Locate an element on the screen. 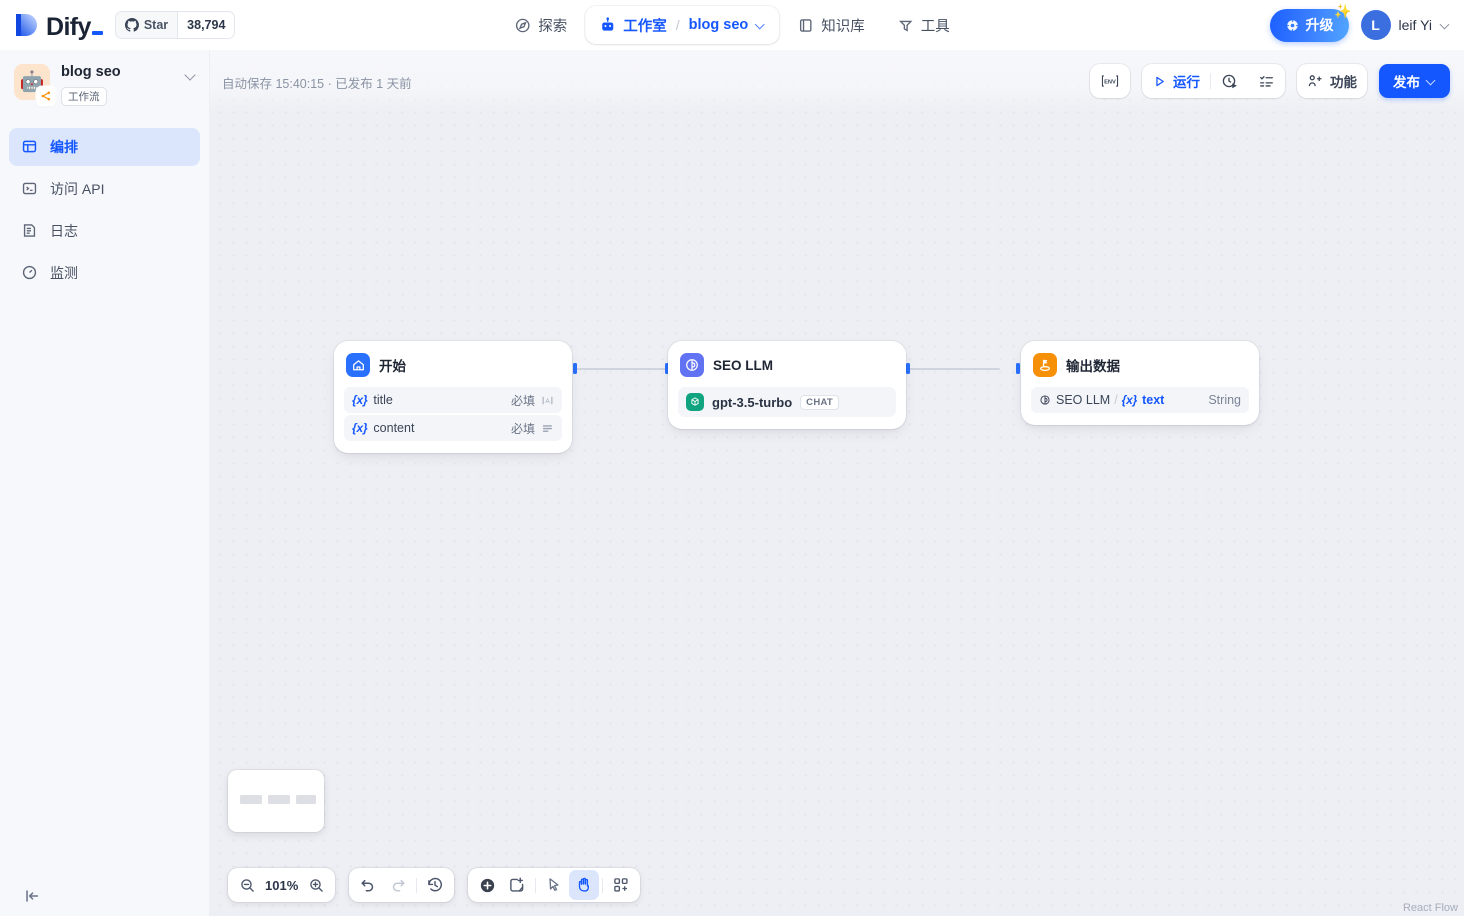 This screenshot has height=916, width=1464. sidebar-app-meta: blog seo 工作流 is located at coordinates (116, 85).